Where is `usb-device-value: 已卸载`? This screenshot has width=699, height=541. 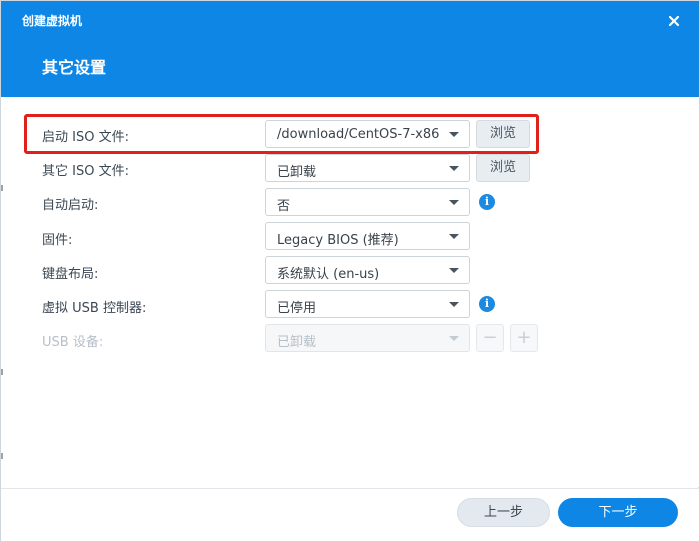
usb-device-value: 已卸载 is located at coordinates (297, 342).